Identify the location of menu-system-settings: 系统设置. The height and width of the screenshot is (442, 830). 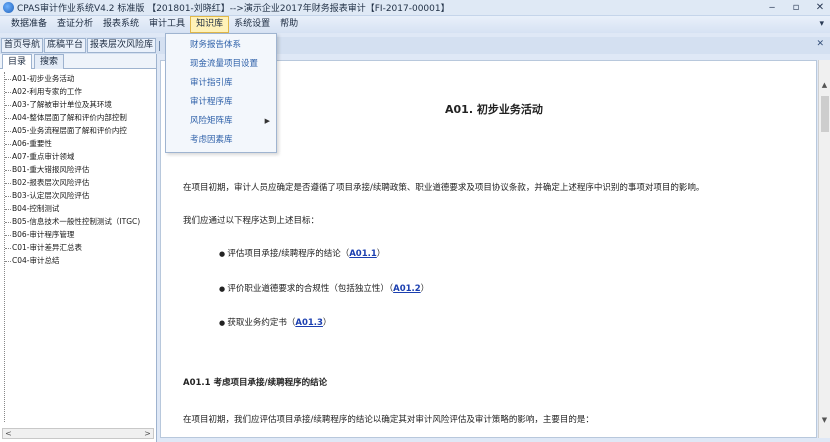
(252, 24).